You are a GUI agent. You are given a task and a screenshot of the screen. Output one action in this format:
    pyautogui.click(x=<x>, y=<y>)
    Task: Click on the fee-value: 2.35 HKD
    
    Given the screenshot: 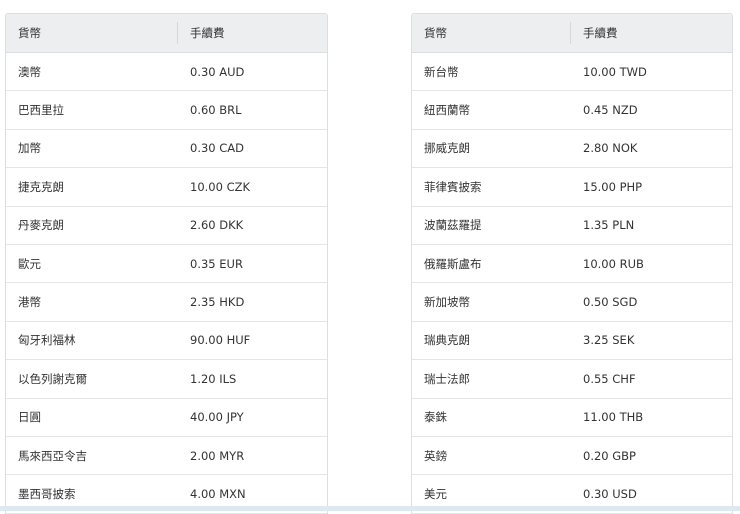 What is the action you would take?
    pyautogui.click(x=217, y=302)
    